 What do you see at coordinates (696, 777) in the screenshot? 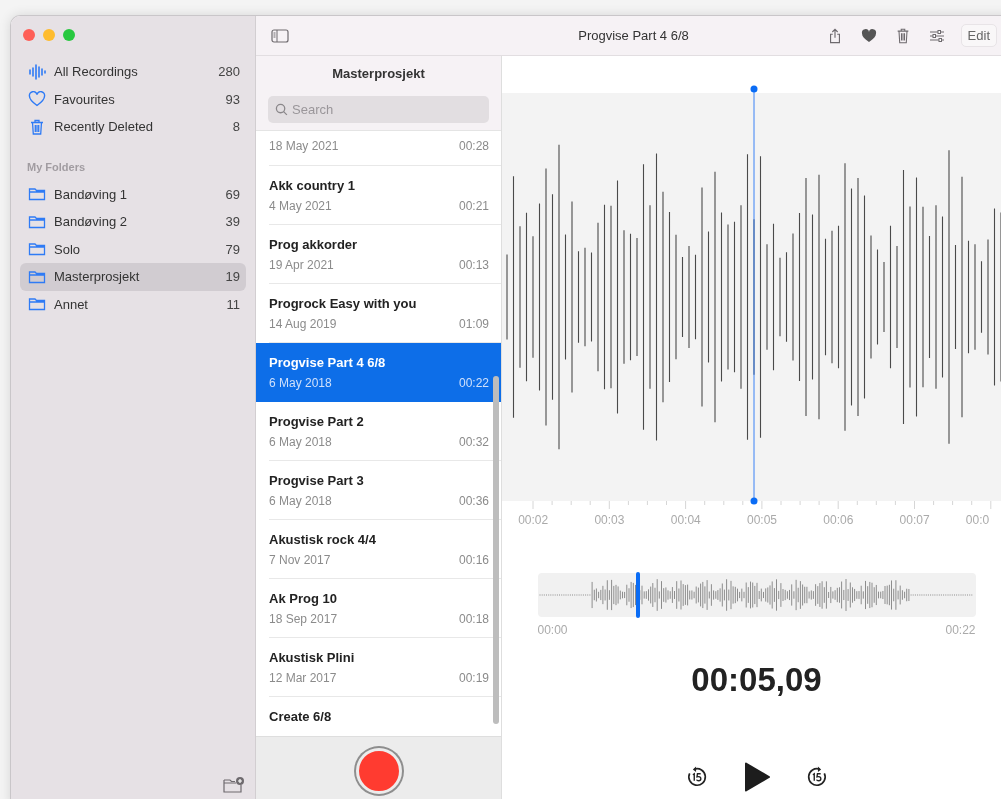
I see `skip-back-icon` at bounding box center [696, 777].